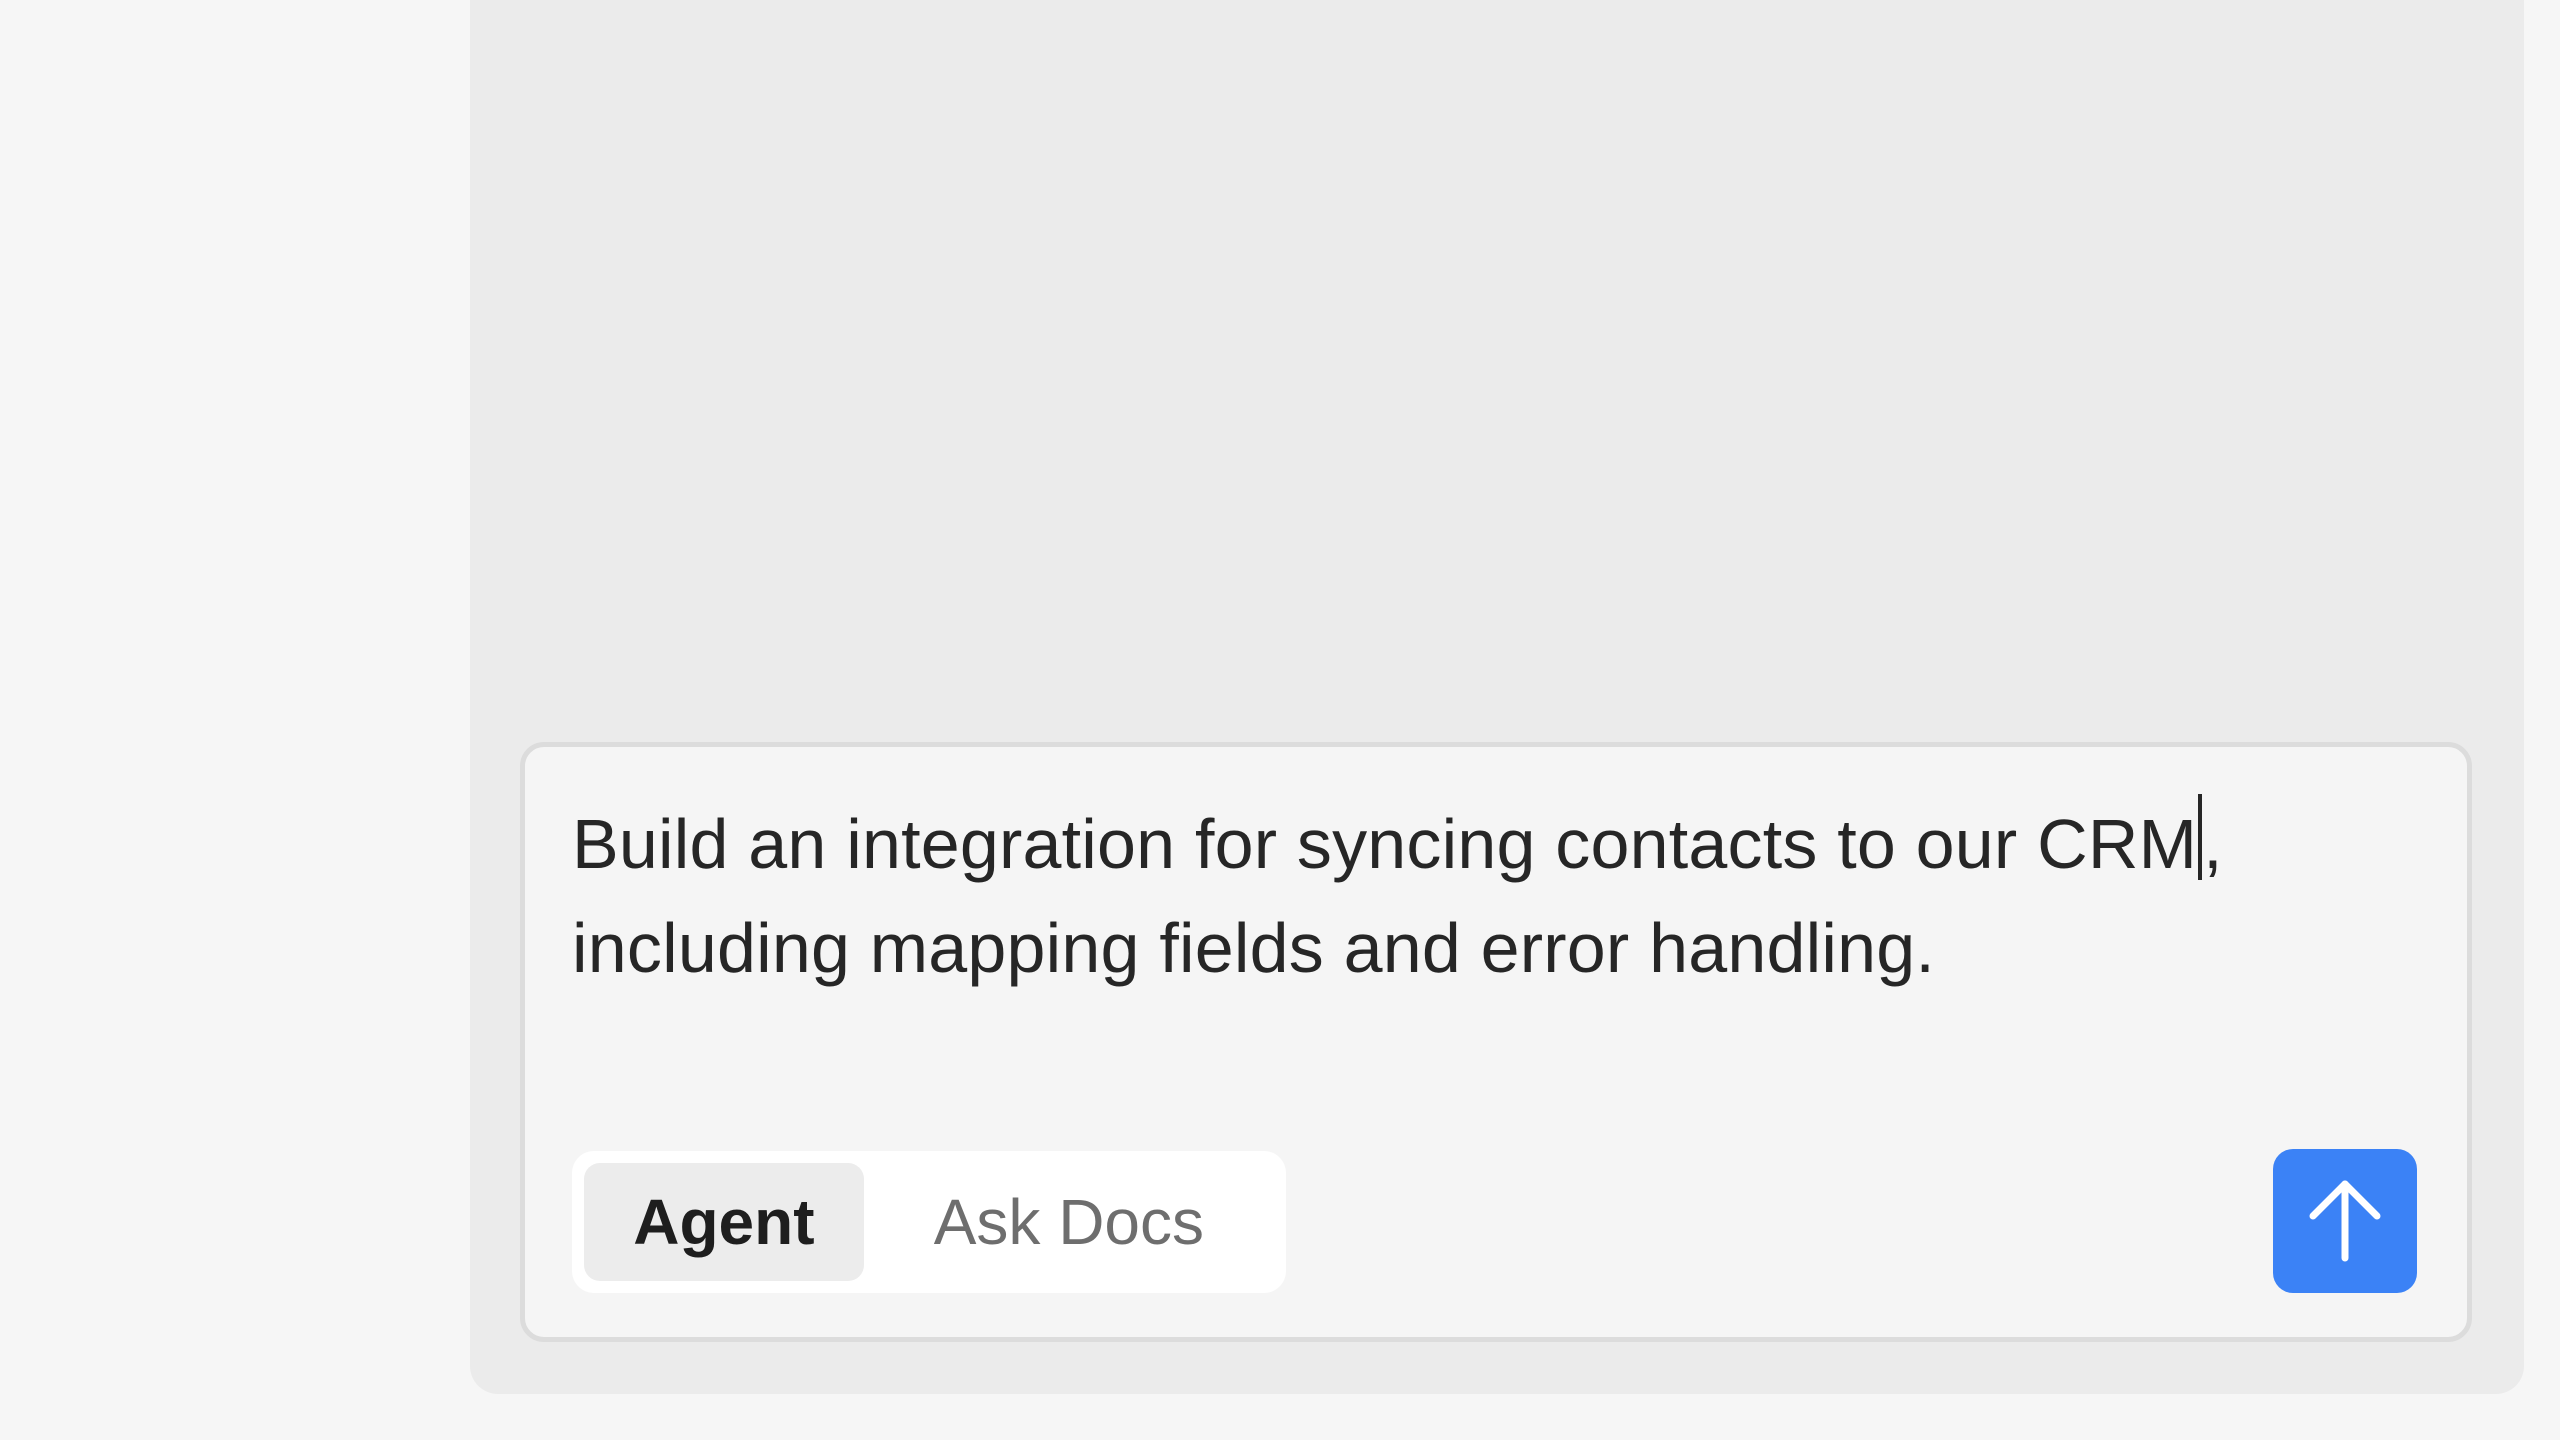 The image size is (2560, 1440). I want to click on arrow-up-icon, so click(2345, 1221).